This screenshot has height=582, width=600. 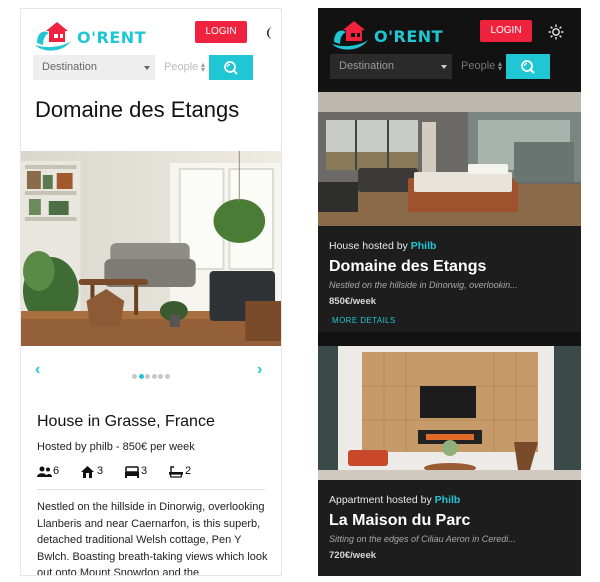 What do you see at coordinates (353, 301) in the screenshot?
I see `listing-price: 850€/week` at bounding box center [353, 301].